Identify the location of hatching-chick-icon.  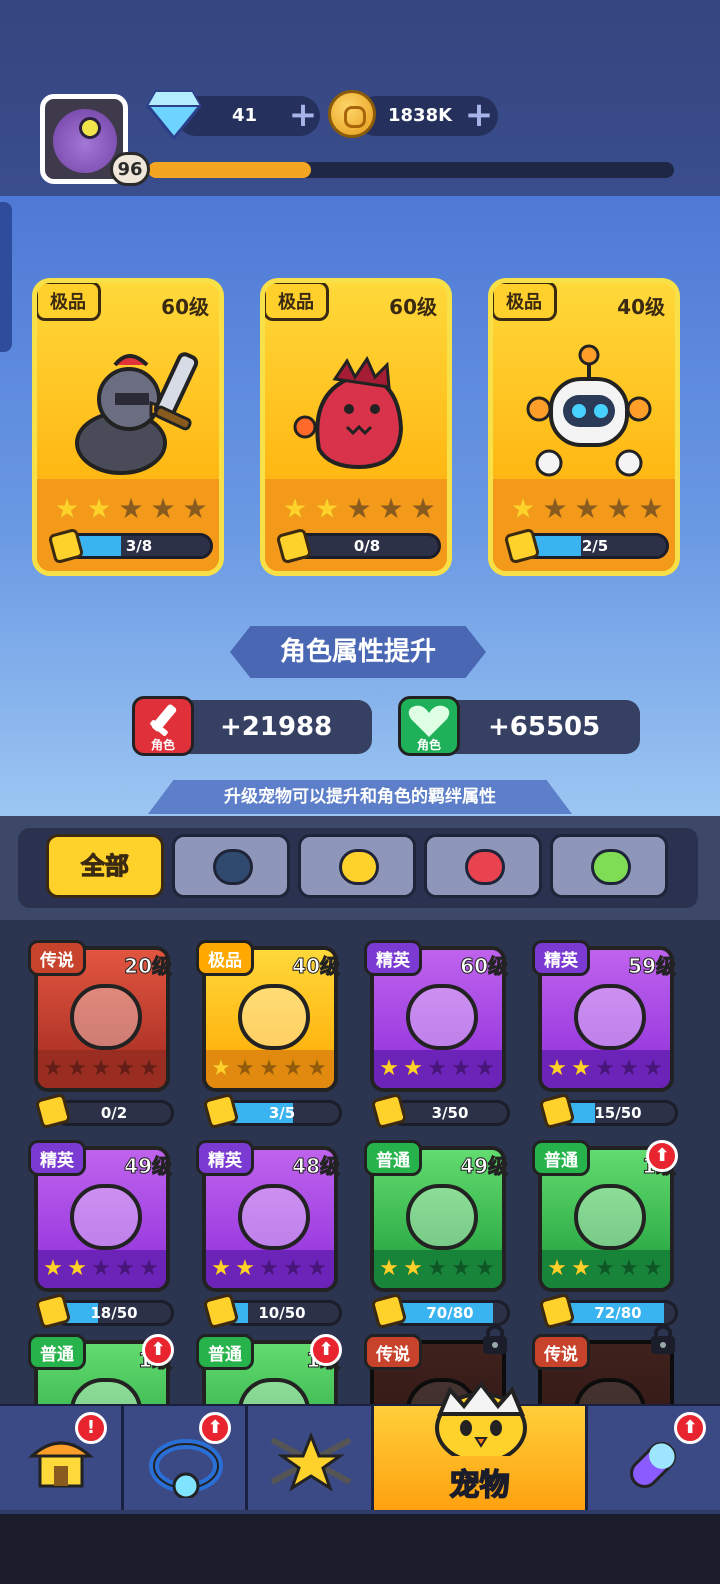
(481, 1418).